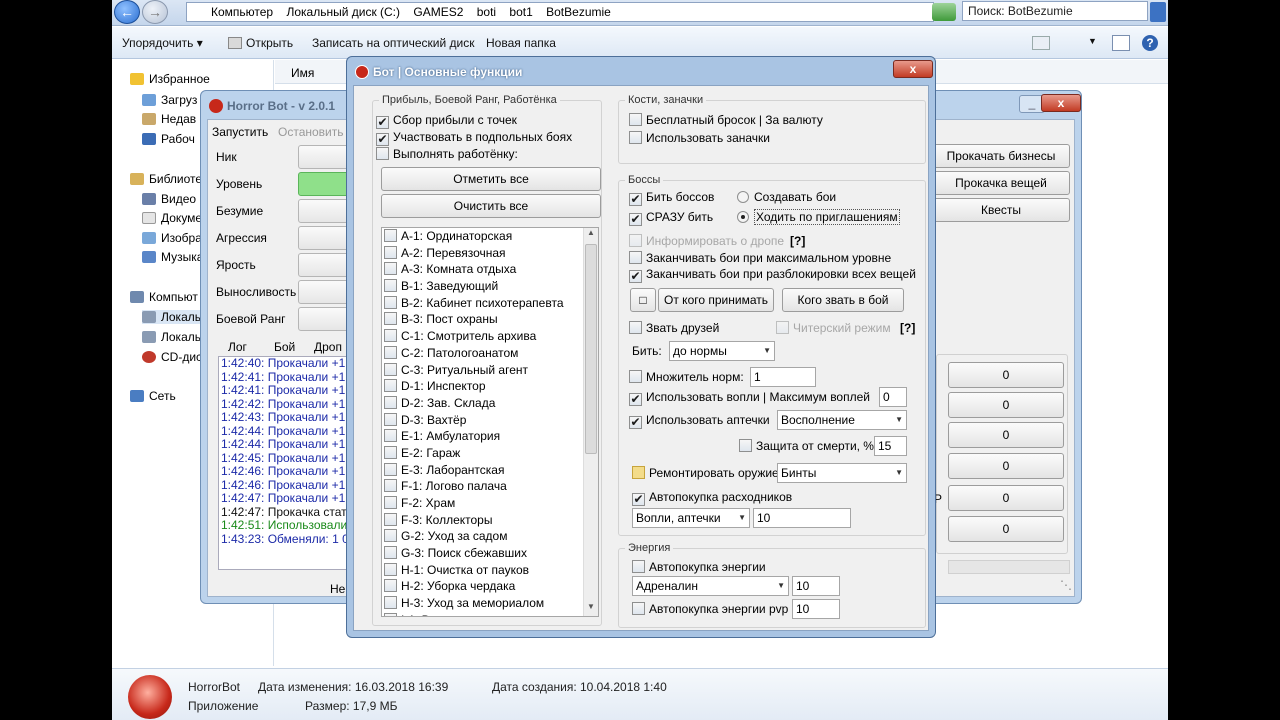 Image resolution: width=1280 pixels, height=720 pixels. Describe the element at coordinates (712, 498) in the screenshot. I see `autobuy-checkbox: Автопокупка расходников` at that location.